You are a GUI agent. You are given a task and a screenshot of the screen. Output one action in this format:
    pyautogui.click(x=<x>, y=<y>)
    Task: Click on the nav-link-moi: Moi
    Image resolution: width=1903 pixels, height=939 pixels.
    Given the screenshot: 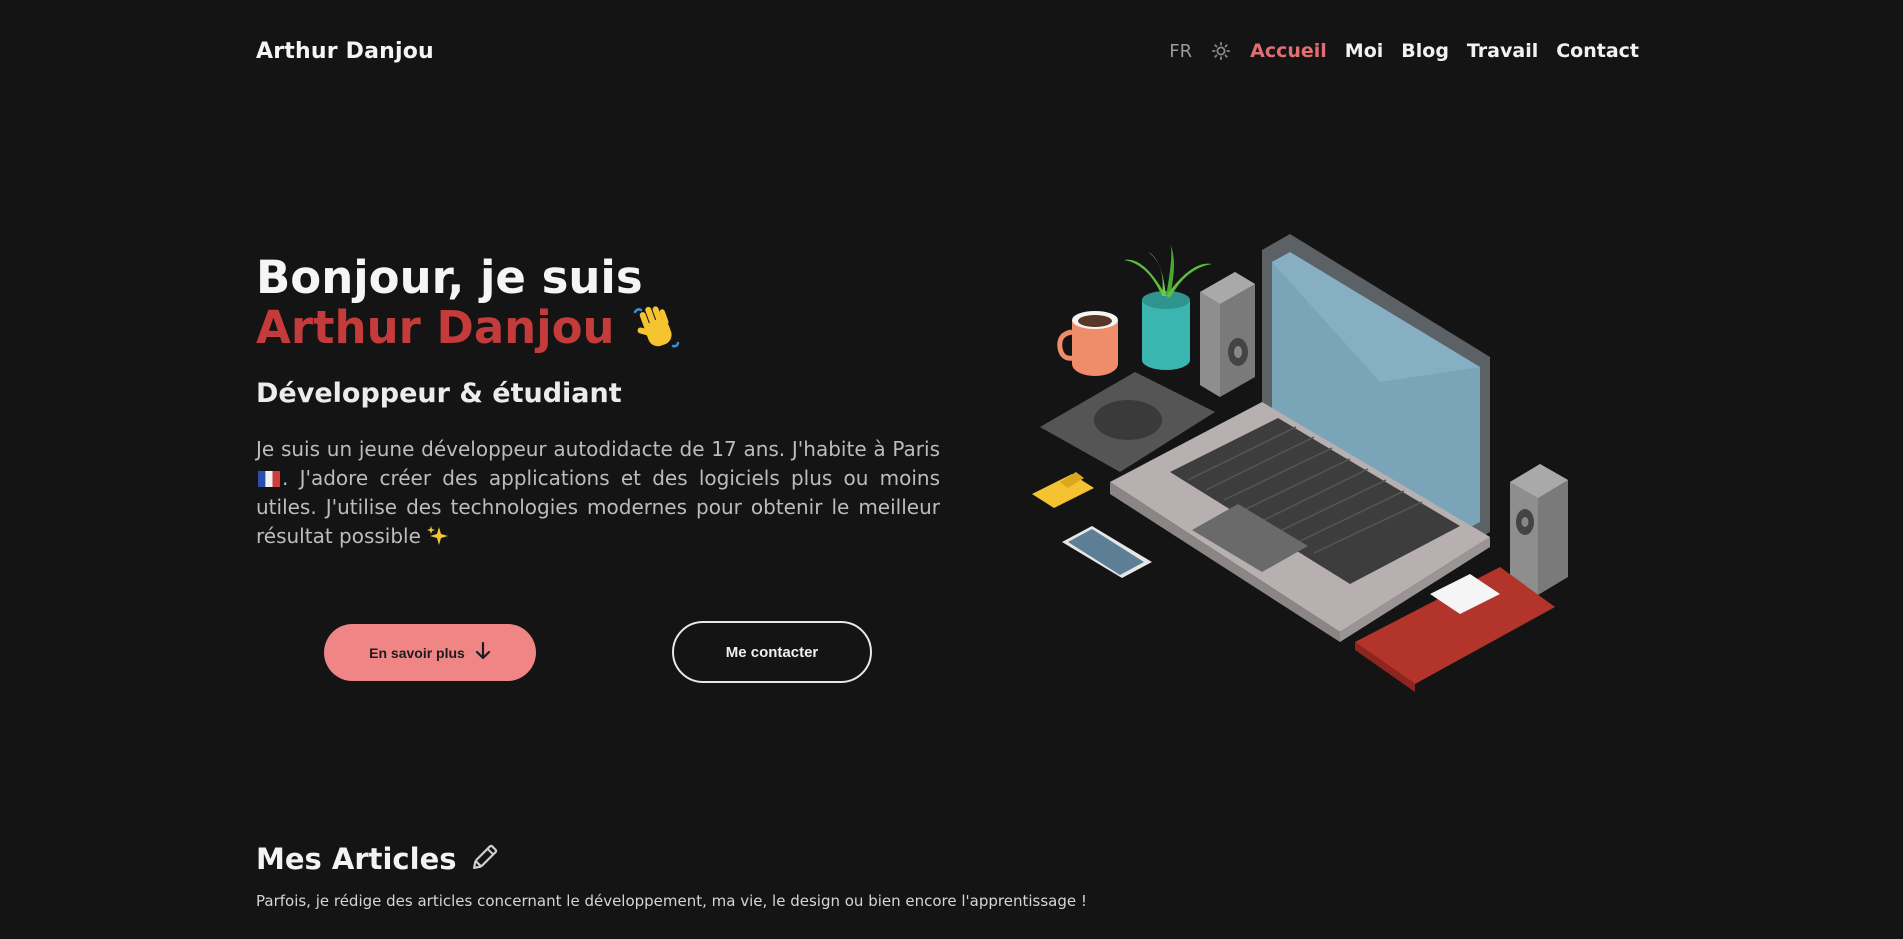 What is the action you would take?
    pyautogui.click(x=1364, y=51)
    